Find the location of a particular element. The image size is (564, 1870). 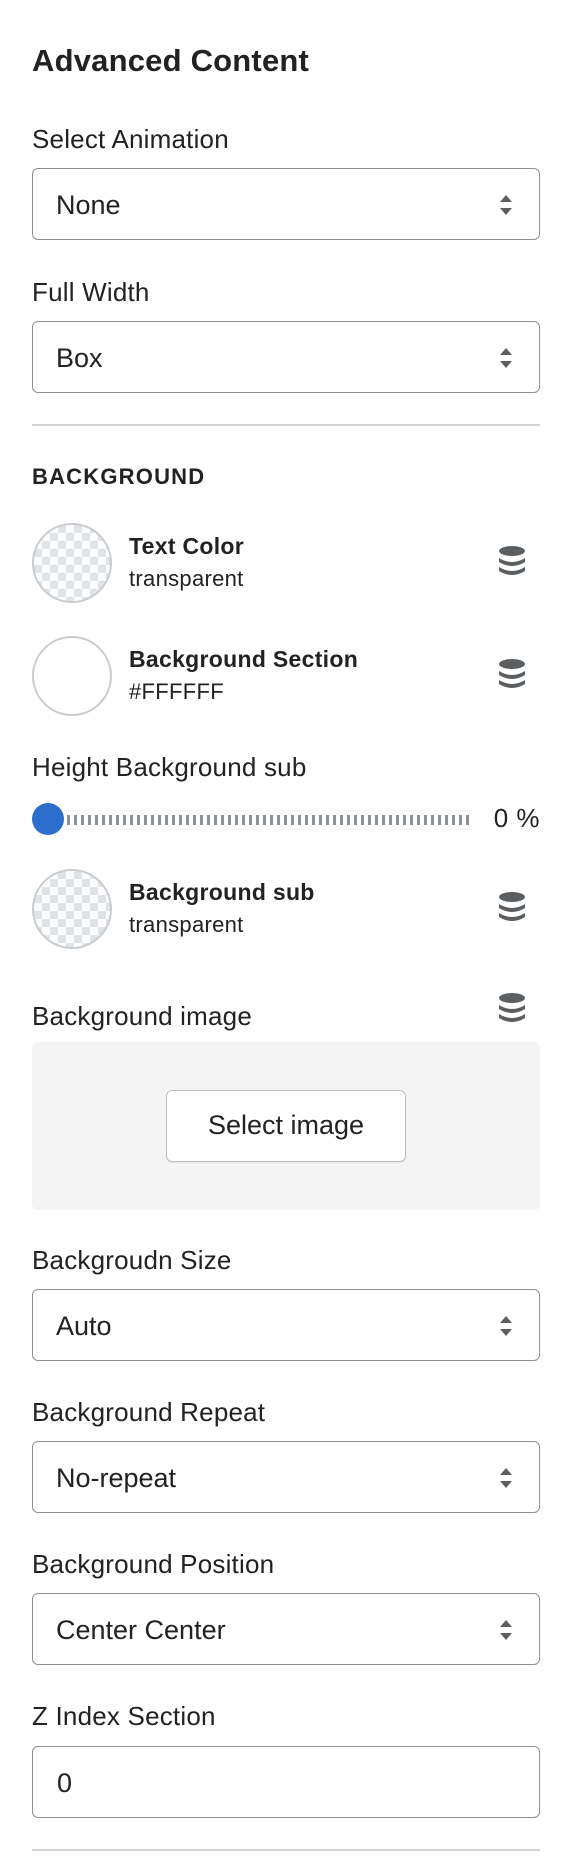

background-image-dropzone: Select image is located at coordinates (286, 1126).